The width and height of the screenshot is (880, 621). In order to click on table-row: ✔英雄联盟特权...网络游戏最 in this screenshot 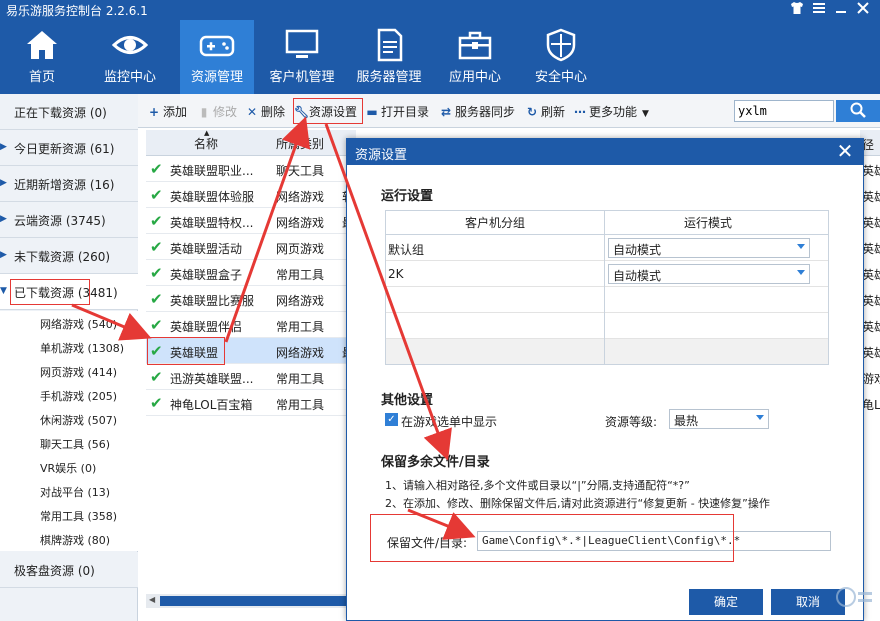, I will do `click(251, 221)`.